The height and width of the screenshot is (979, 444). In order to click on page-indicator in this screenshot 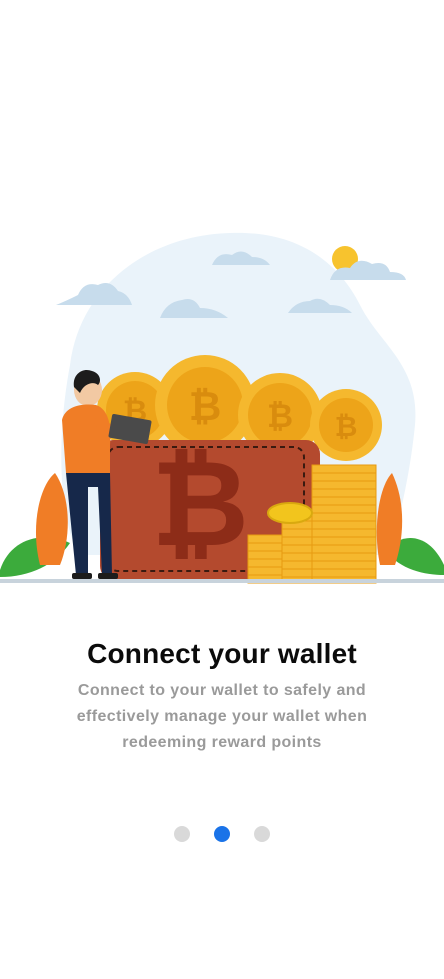, I will do `click(222, 834)`.